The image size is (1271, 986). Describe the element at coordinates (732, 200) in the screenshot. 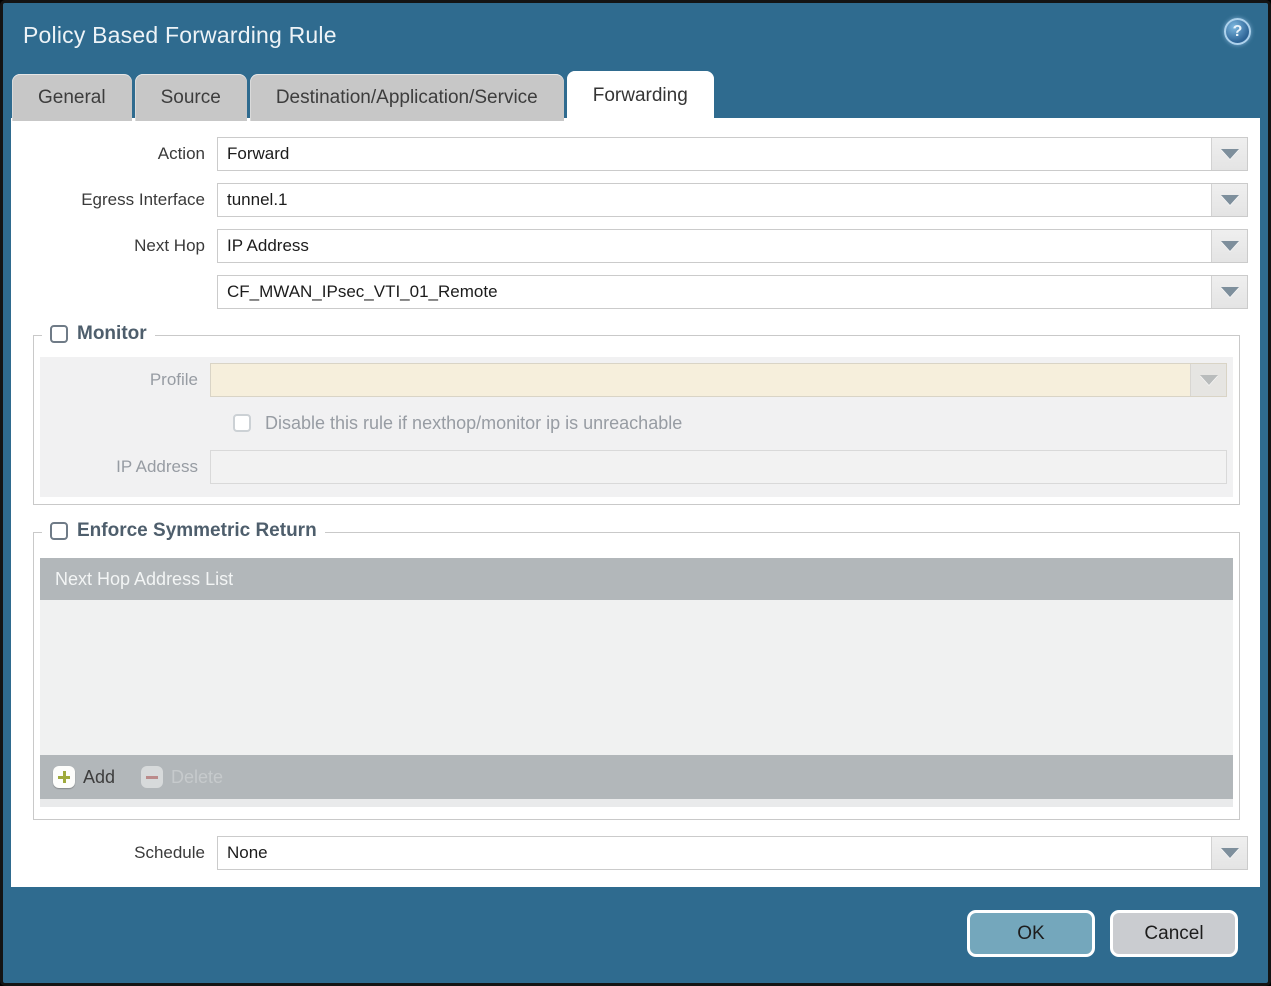

I see `egress-interface-select: tunnel.1` at that location.